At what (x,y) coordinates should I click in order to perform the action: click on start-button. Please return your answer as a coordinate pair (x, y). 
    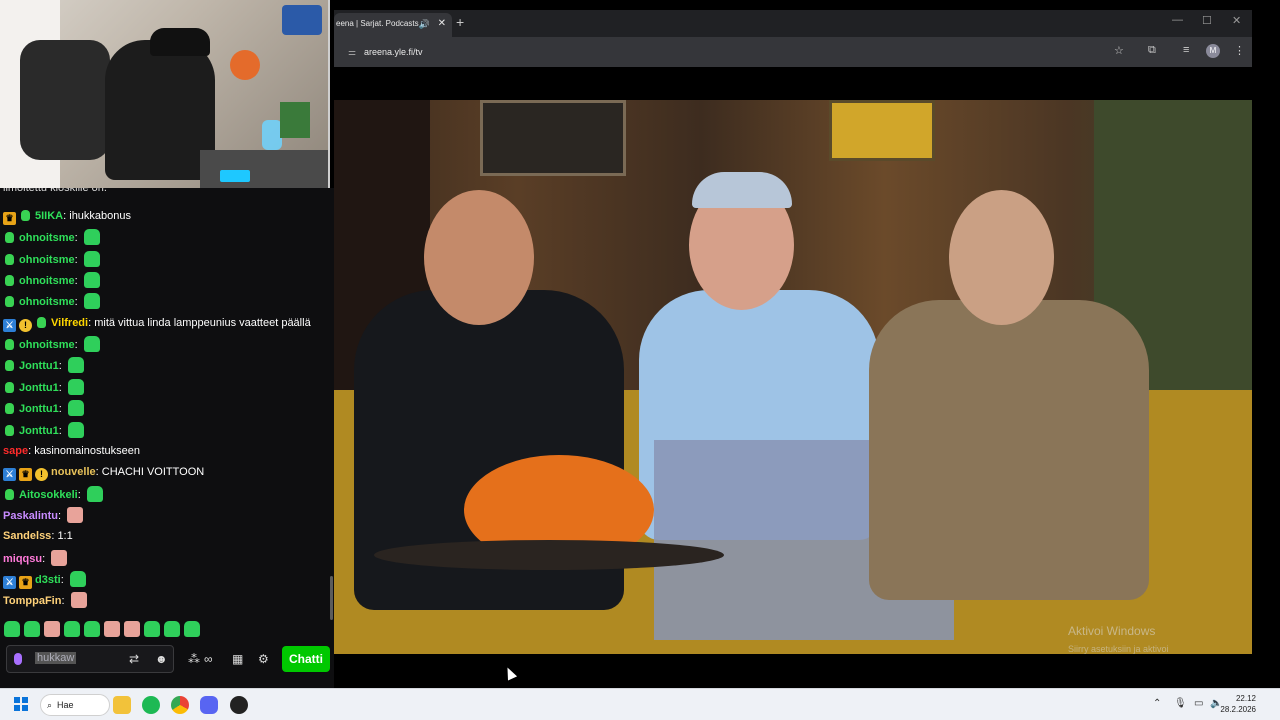
    Looking at the image, I should click on (21, 704).